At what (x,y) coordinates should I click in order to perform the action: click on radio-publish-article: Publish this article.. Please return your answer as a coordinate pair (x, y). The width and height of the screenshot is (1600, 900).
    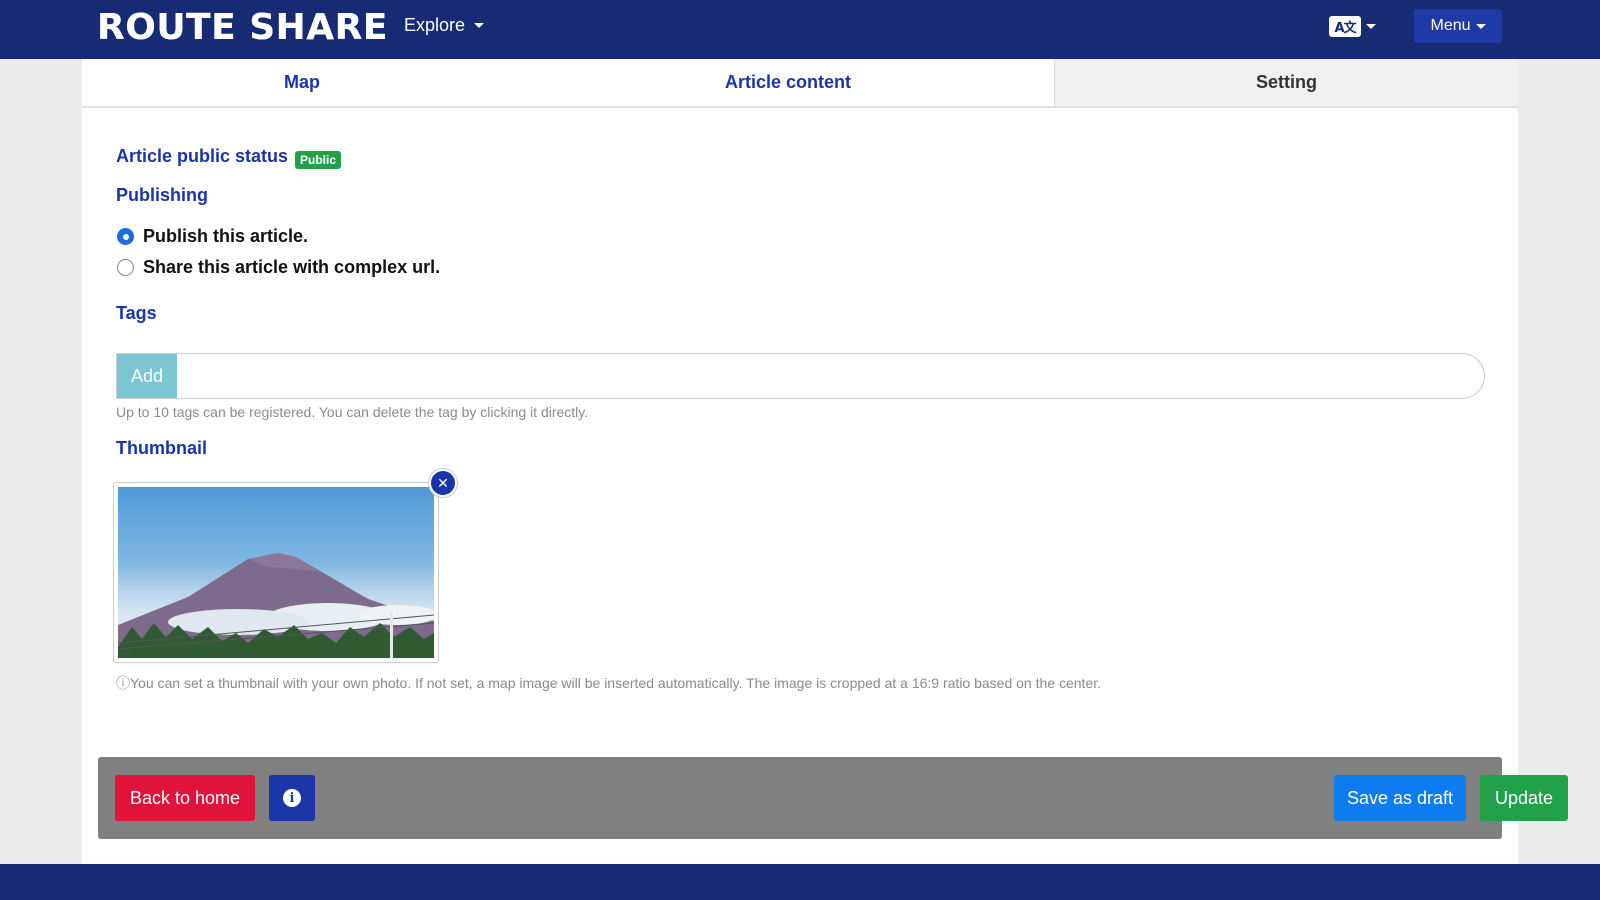
    Looking at the image, I should click on (212, 236).